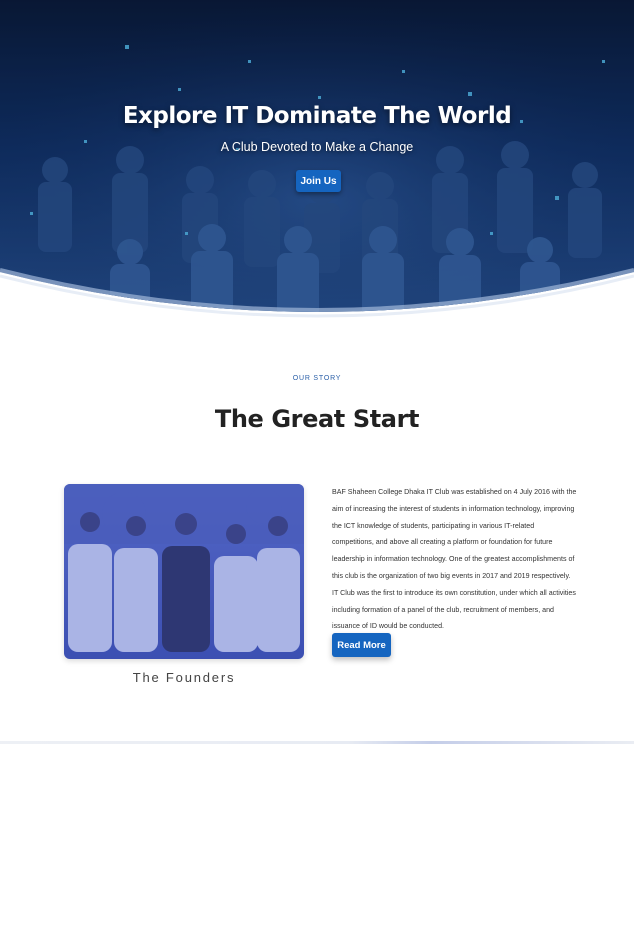 Image resolution: width=634 pixels, height=951 pixels. What do you see at coordinates (184, 677) in the screenshot?
I see `founders-caption: The Founders` at bounding box center [184, 677].